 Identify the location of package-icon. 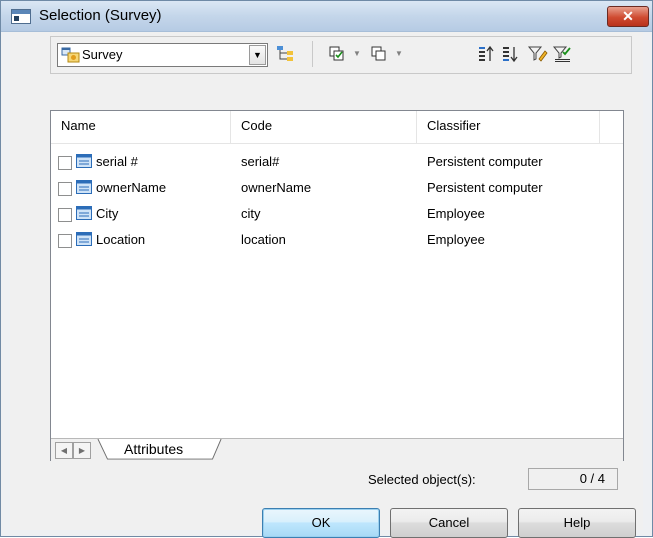
(70, 55).